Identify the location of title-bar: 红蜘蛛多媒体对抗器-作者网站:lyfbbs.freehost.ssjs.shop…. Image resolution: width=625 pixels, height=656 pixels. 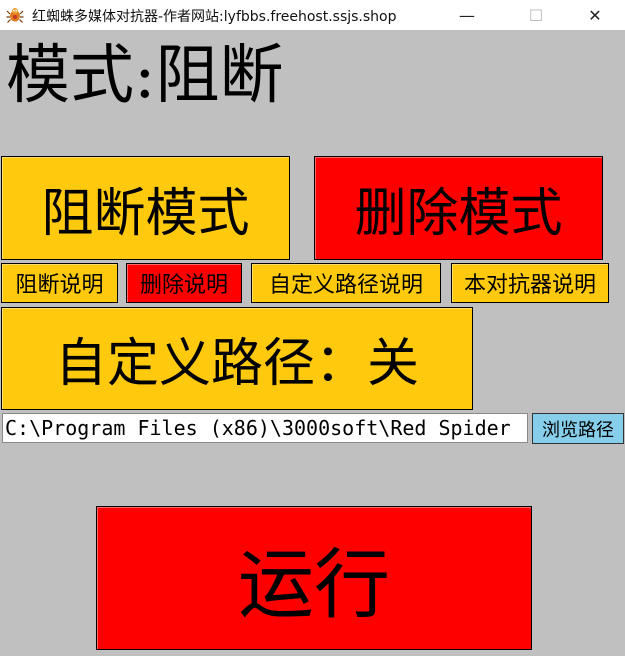
(312, 15).